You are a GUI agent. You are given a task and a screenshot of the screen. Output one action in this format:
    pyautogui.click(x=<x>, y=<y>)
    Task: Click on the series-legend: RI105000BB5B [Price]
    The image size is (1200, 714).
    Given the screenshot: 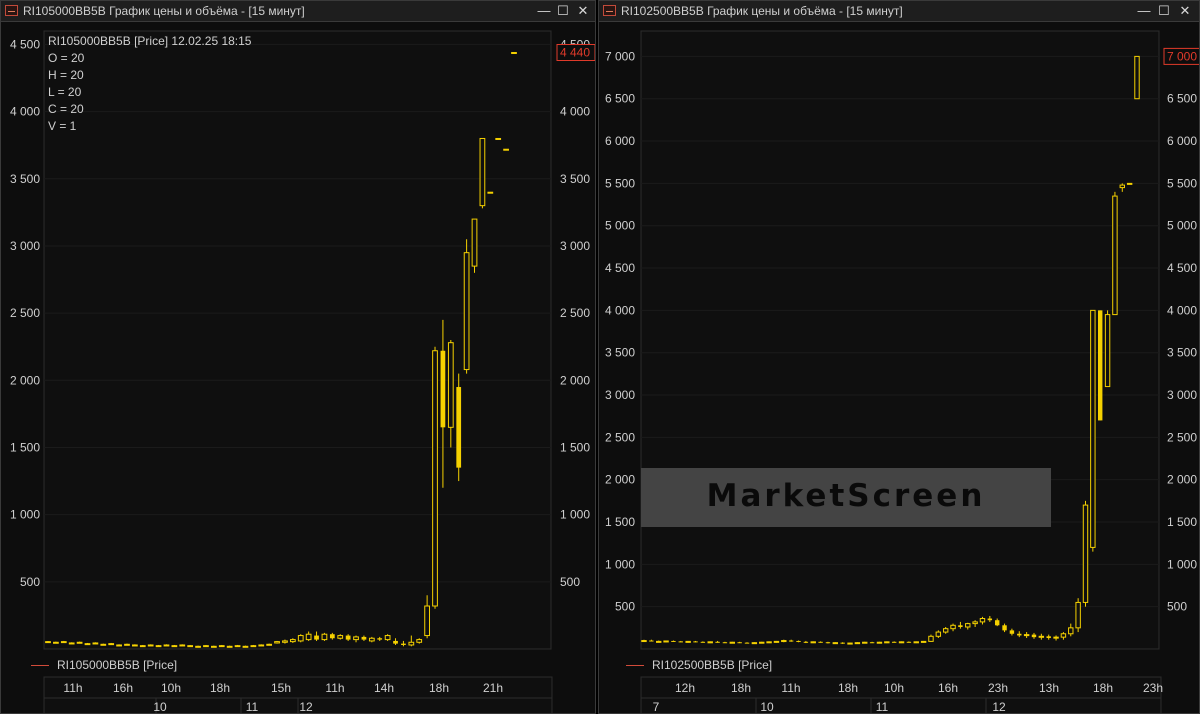 What is the action you would take?
    pyautogui.click(x=104, y=665)
    